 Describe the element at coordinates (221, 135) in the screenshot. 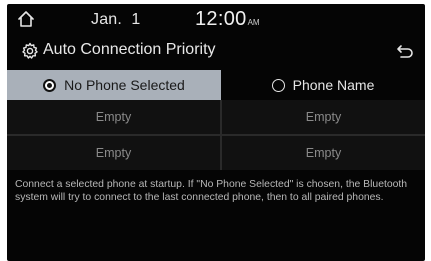

I see `divider` at that location.